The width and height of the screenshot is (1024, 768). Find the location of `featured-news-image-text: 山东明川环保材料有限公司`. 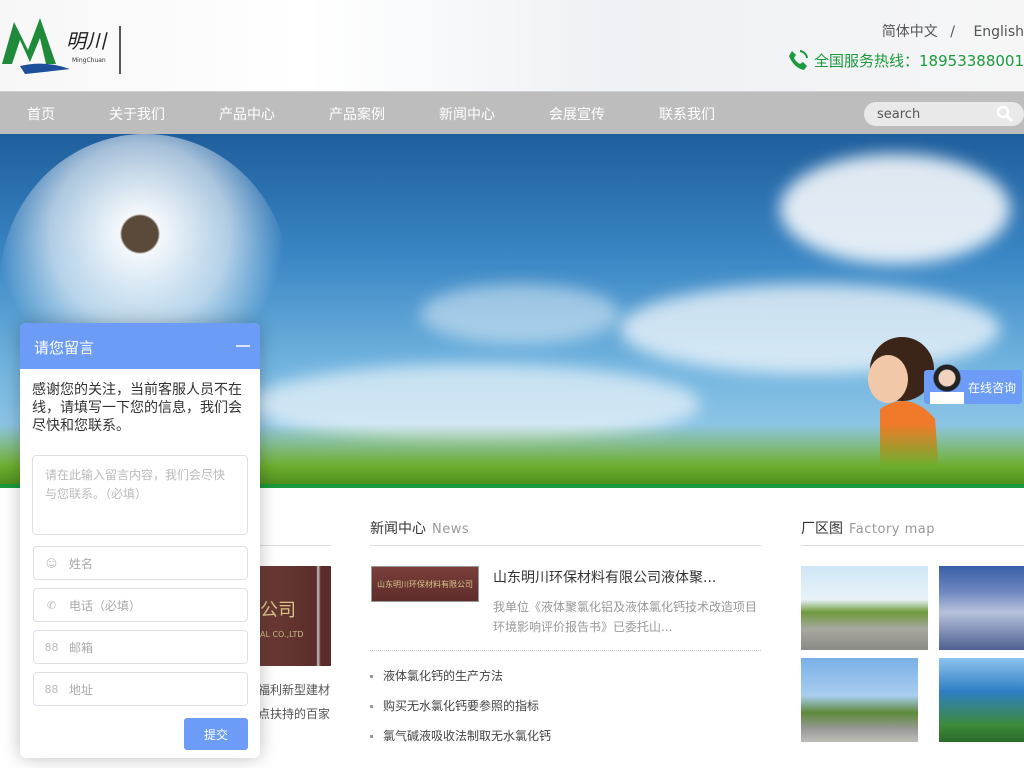

featured-news-image-text: 山东明川环保材料有限公司 is located at coordinates (425, 584).